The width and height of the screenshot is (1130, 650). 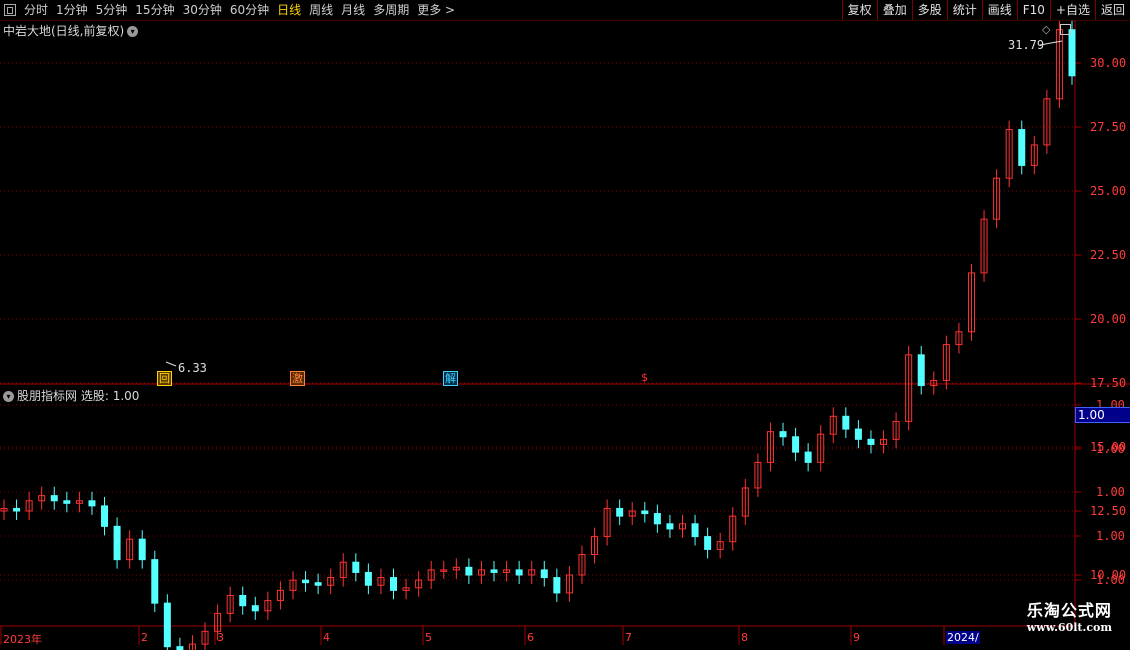 I want to click on date-tick-label: 6, so click(x=530, y=637).